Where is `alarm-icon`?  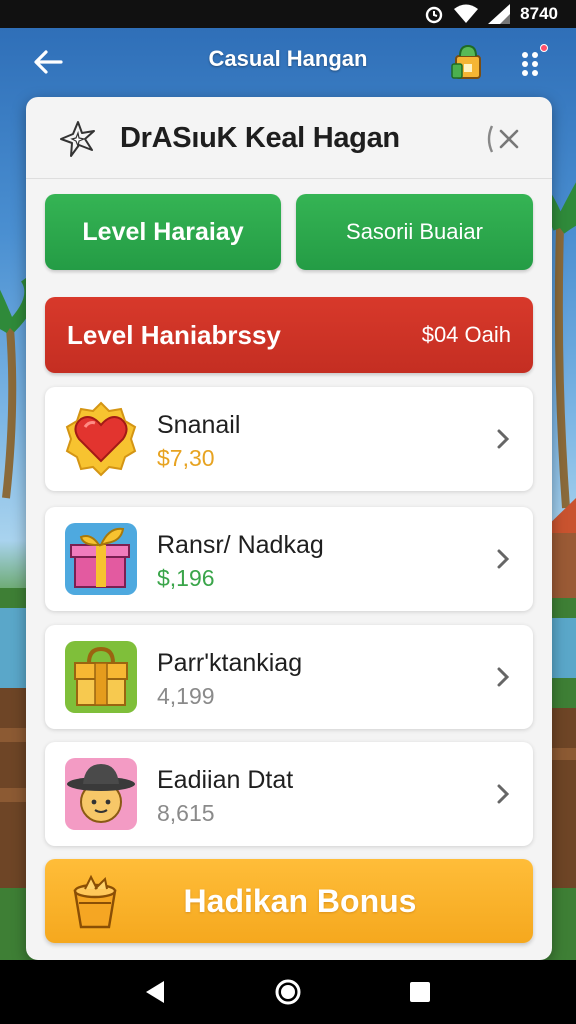 alarm-icon is located at coordinates (434, 14).